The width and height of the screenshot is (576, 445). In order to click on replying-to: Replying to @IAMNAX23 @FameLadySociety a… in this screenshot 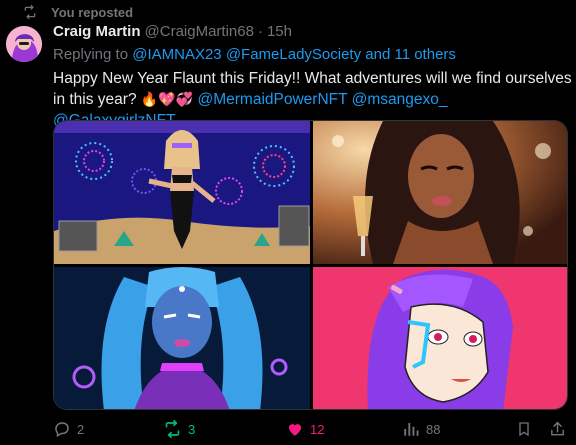, I will do `click(254, 54)`.